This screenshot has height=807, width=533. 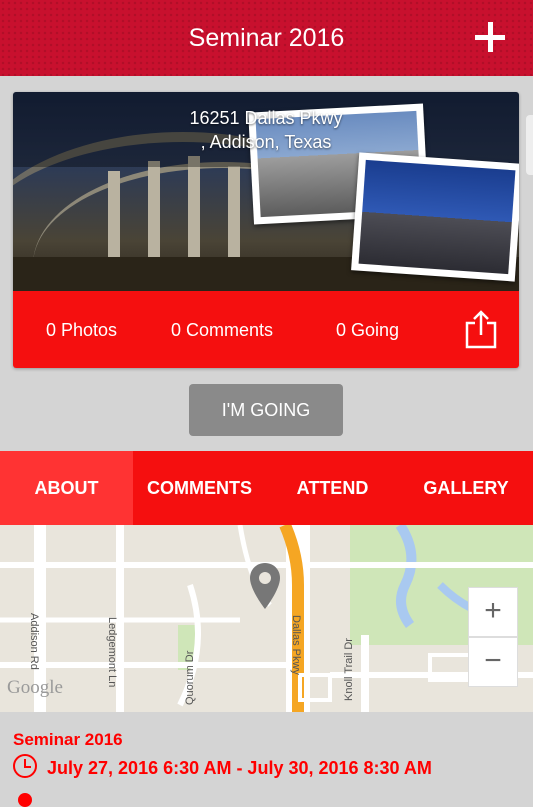 What do you see at coordinates (199, 488) in the screenshot?
I see `tab-comments: COMMENTS` at bounding box center [199, 488].